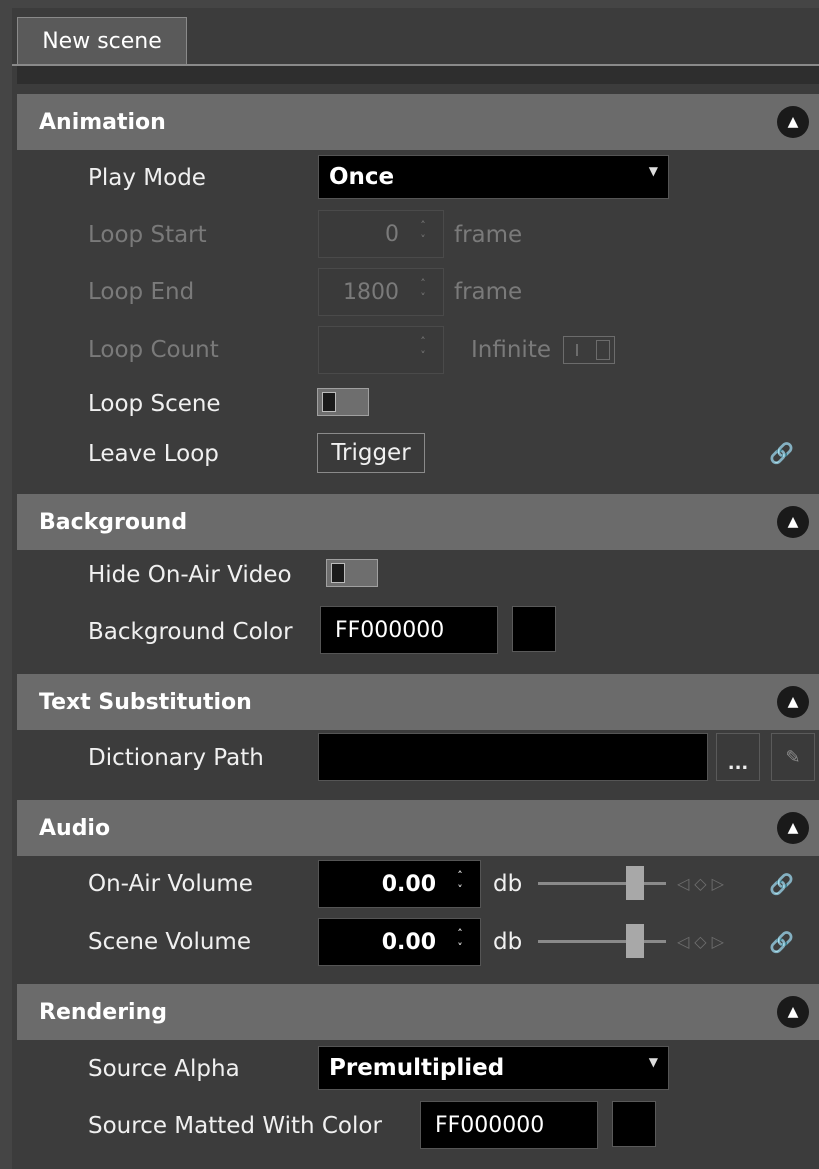 The image size is (819, 1169). What do you see at coordinates (509, 1125) in the screenshot?
I see `source-matted-color-field: FF000000` at bounding box center [509, 1125].